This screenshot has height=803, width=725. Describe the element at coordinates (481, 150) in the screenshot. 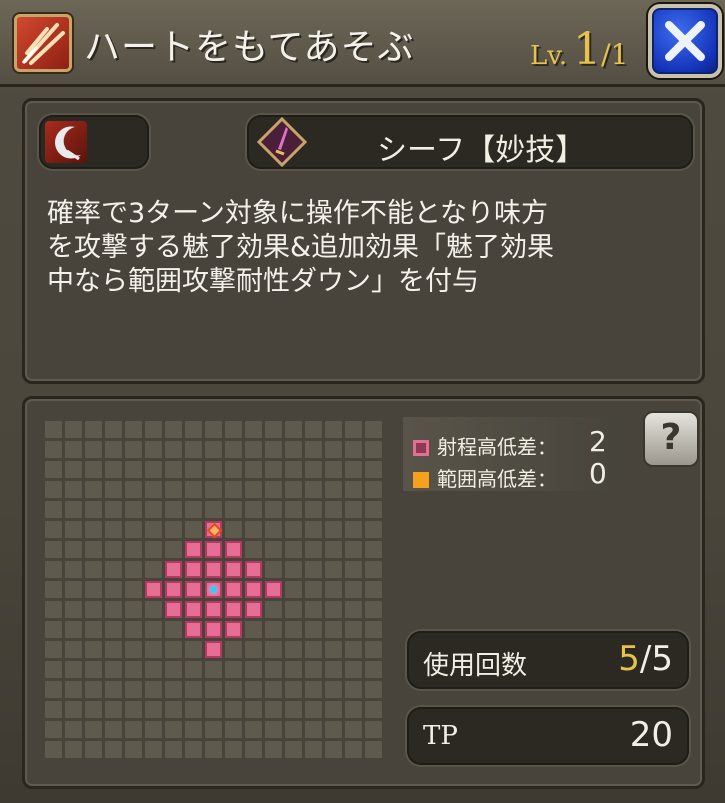

I see `class-name: シーフ【妙技】` at that location.